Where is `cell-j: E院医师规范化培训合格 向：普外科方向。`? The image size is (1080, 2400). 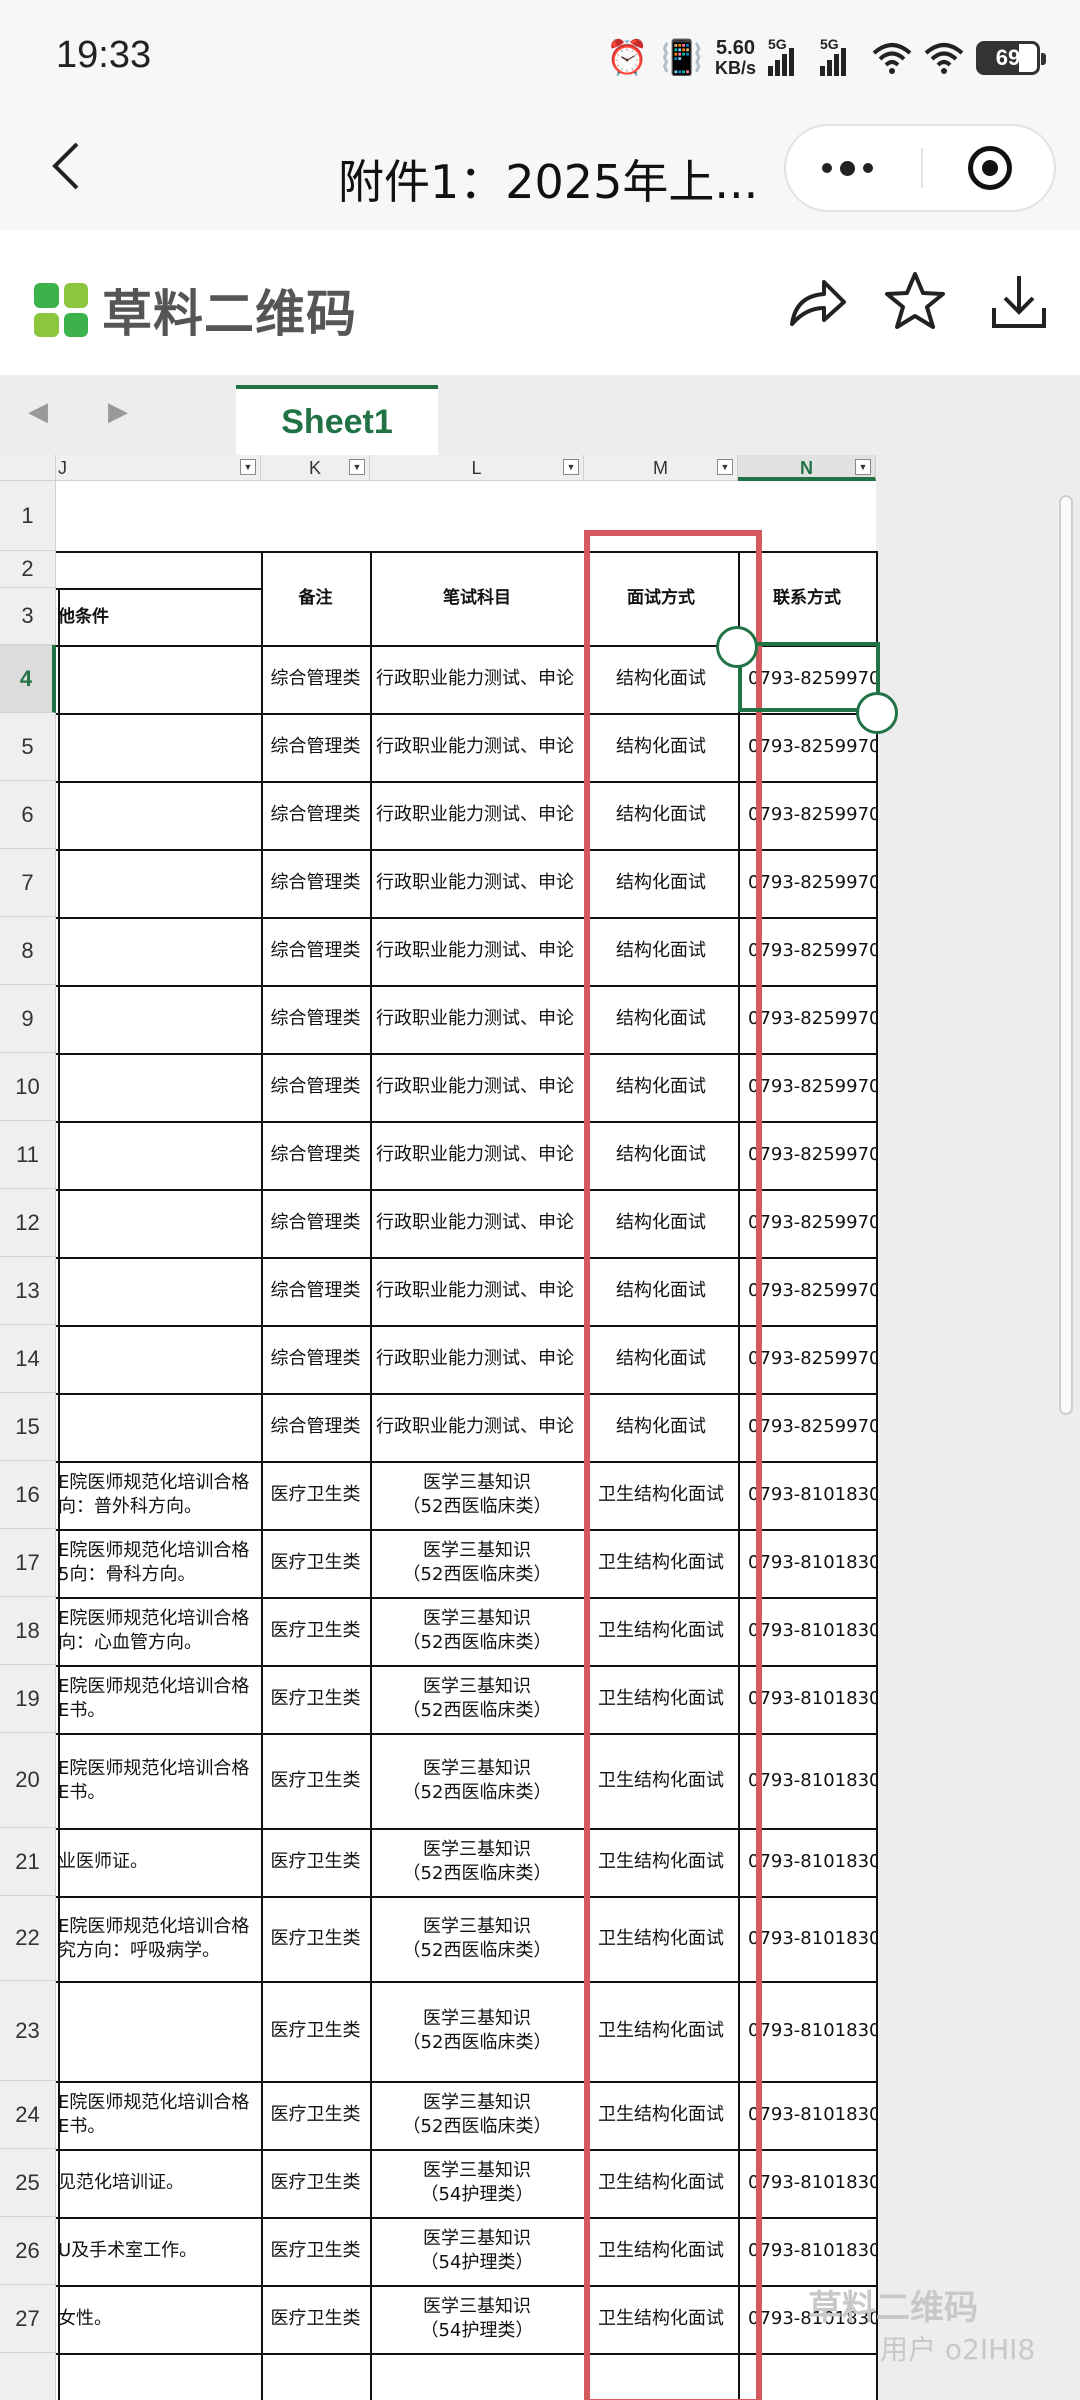 cell-j: E院医师规范化培训合格 向：普外科方向。 is located at coordinates (158, 1495).